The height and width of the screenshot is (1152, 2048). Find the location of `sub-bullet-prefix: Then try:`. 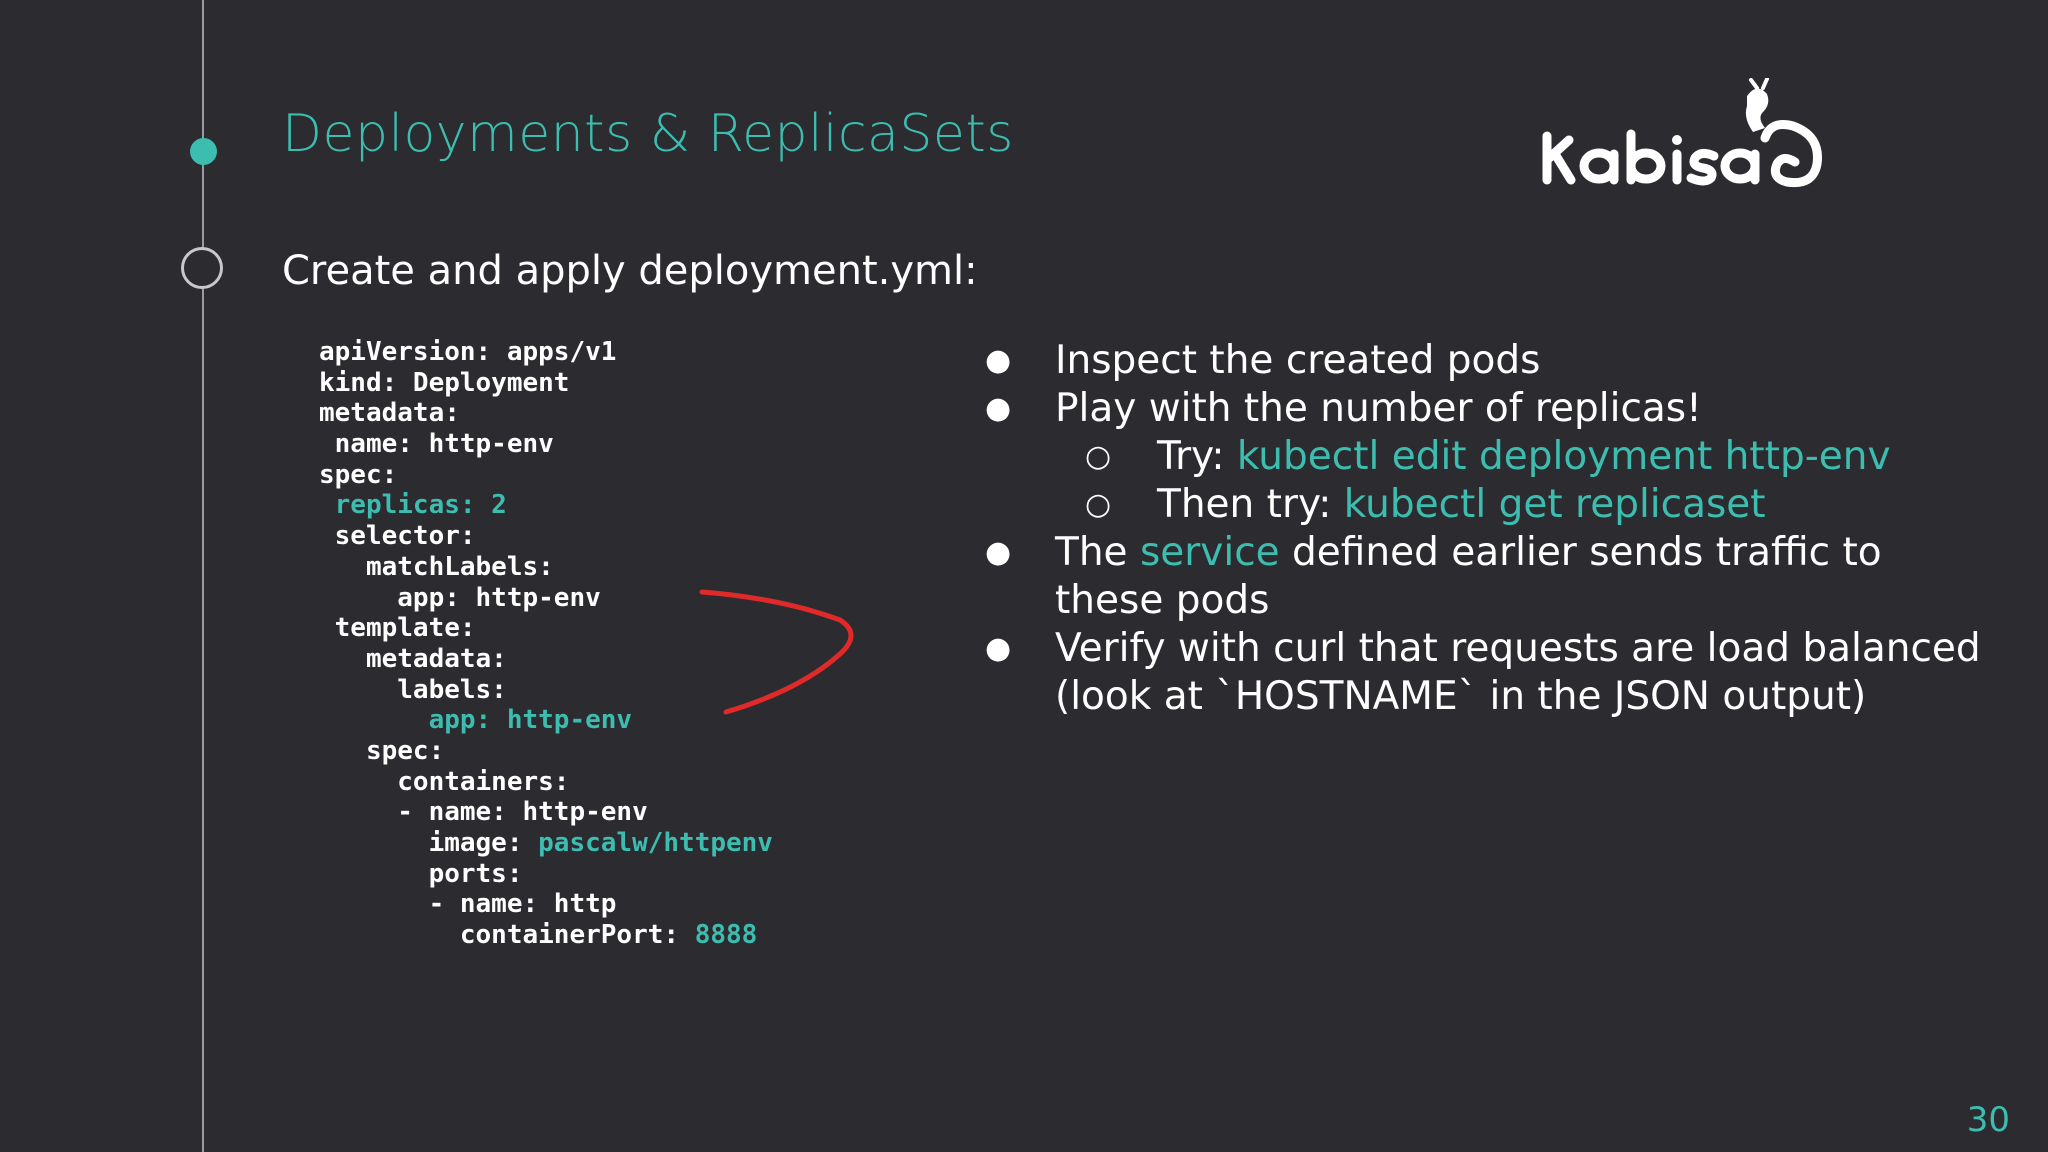

sub-bullet-prefix: Then try: is located at coordinates (1250, 504).